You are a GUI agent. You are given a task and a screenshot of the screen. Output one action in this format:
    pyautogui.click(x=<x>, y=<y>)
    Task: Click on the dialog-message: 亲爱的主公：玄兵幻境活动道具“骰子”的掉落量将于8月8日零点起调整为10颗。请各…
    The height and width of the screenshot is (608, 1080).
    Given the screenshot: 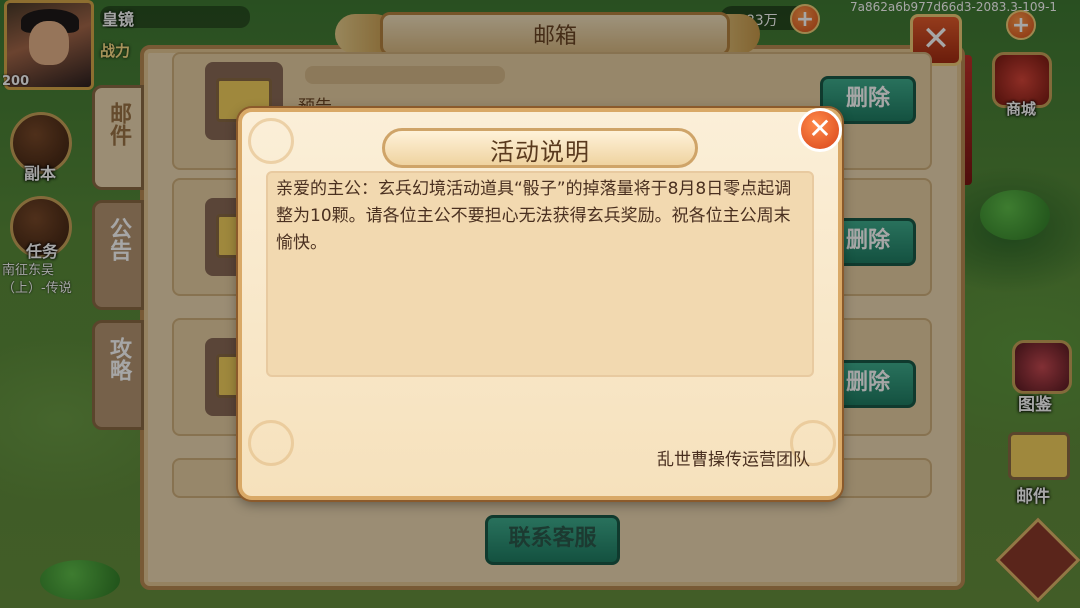 What is the action you would take?
    pyautogui.click(x=534, y=216)
    